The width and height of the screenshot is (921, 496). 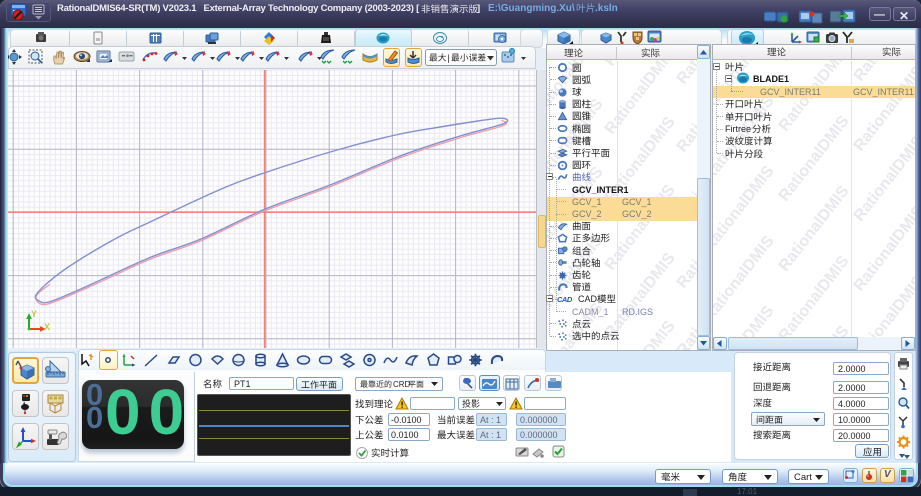 I want to click on svg-text: X, so click(x=47, y=327).